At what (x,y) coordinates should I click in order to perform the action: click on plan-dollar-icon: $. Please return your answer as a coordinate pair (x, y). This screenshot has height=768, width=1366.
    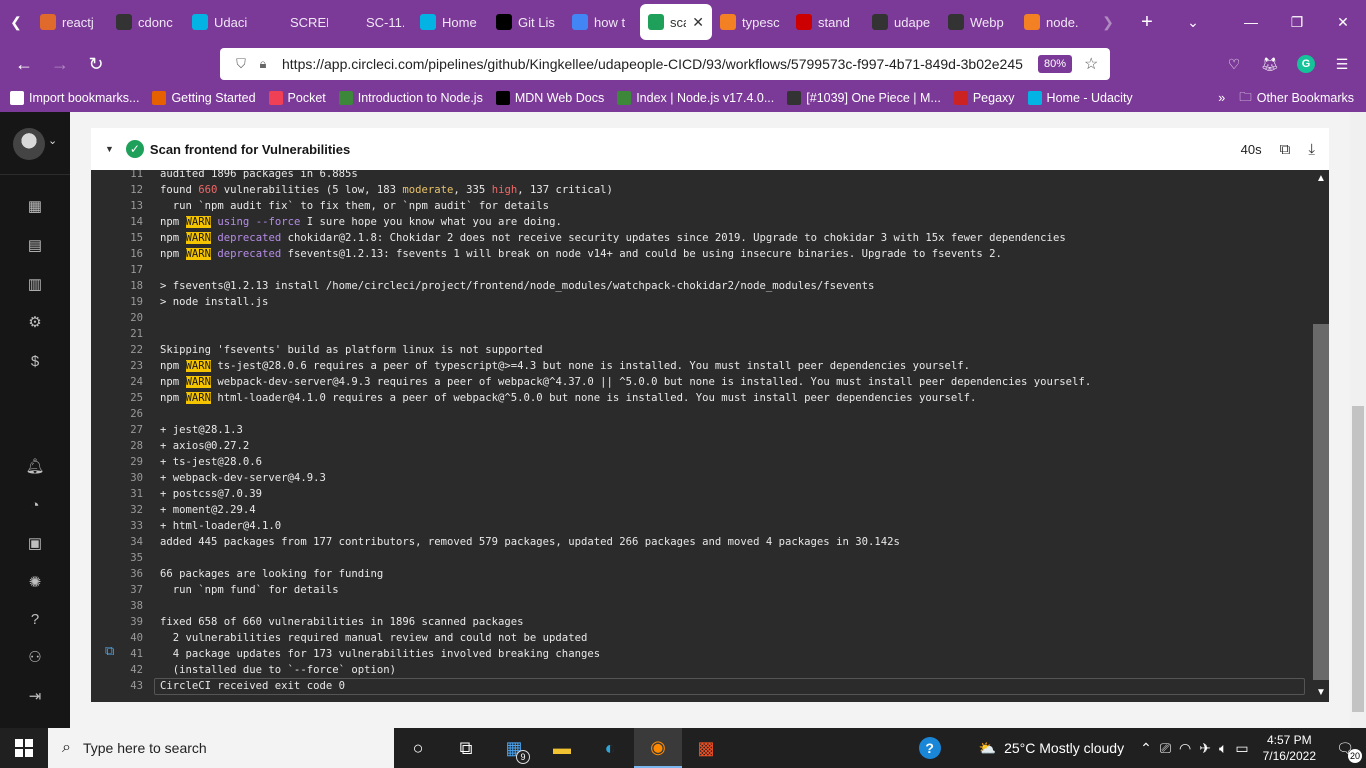
    Looking at the image, I should click on (35, 361).